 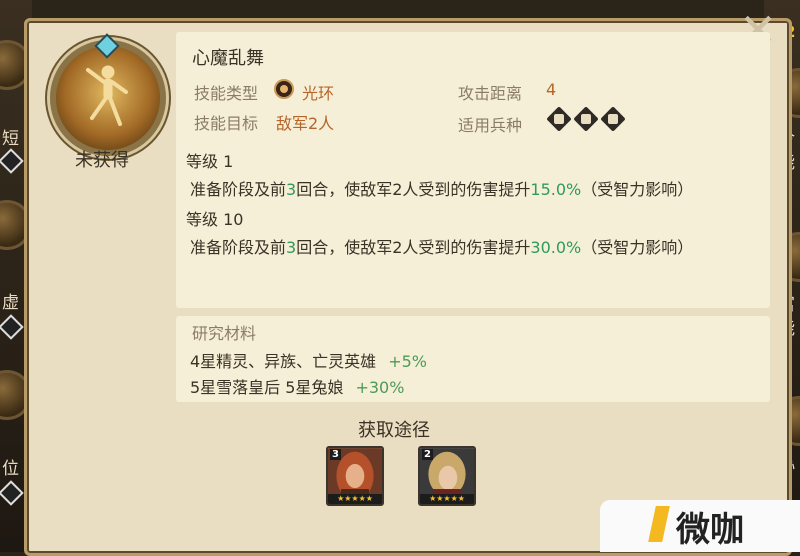 I want to click on level-description: 准备阶段及前3回合，使敌军2人受到的伤害提升30.0%（受智力影响）, so click(x=441, y=246).